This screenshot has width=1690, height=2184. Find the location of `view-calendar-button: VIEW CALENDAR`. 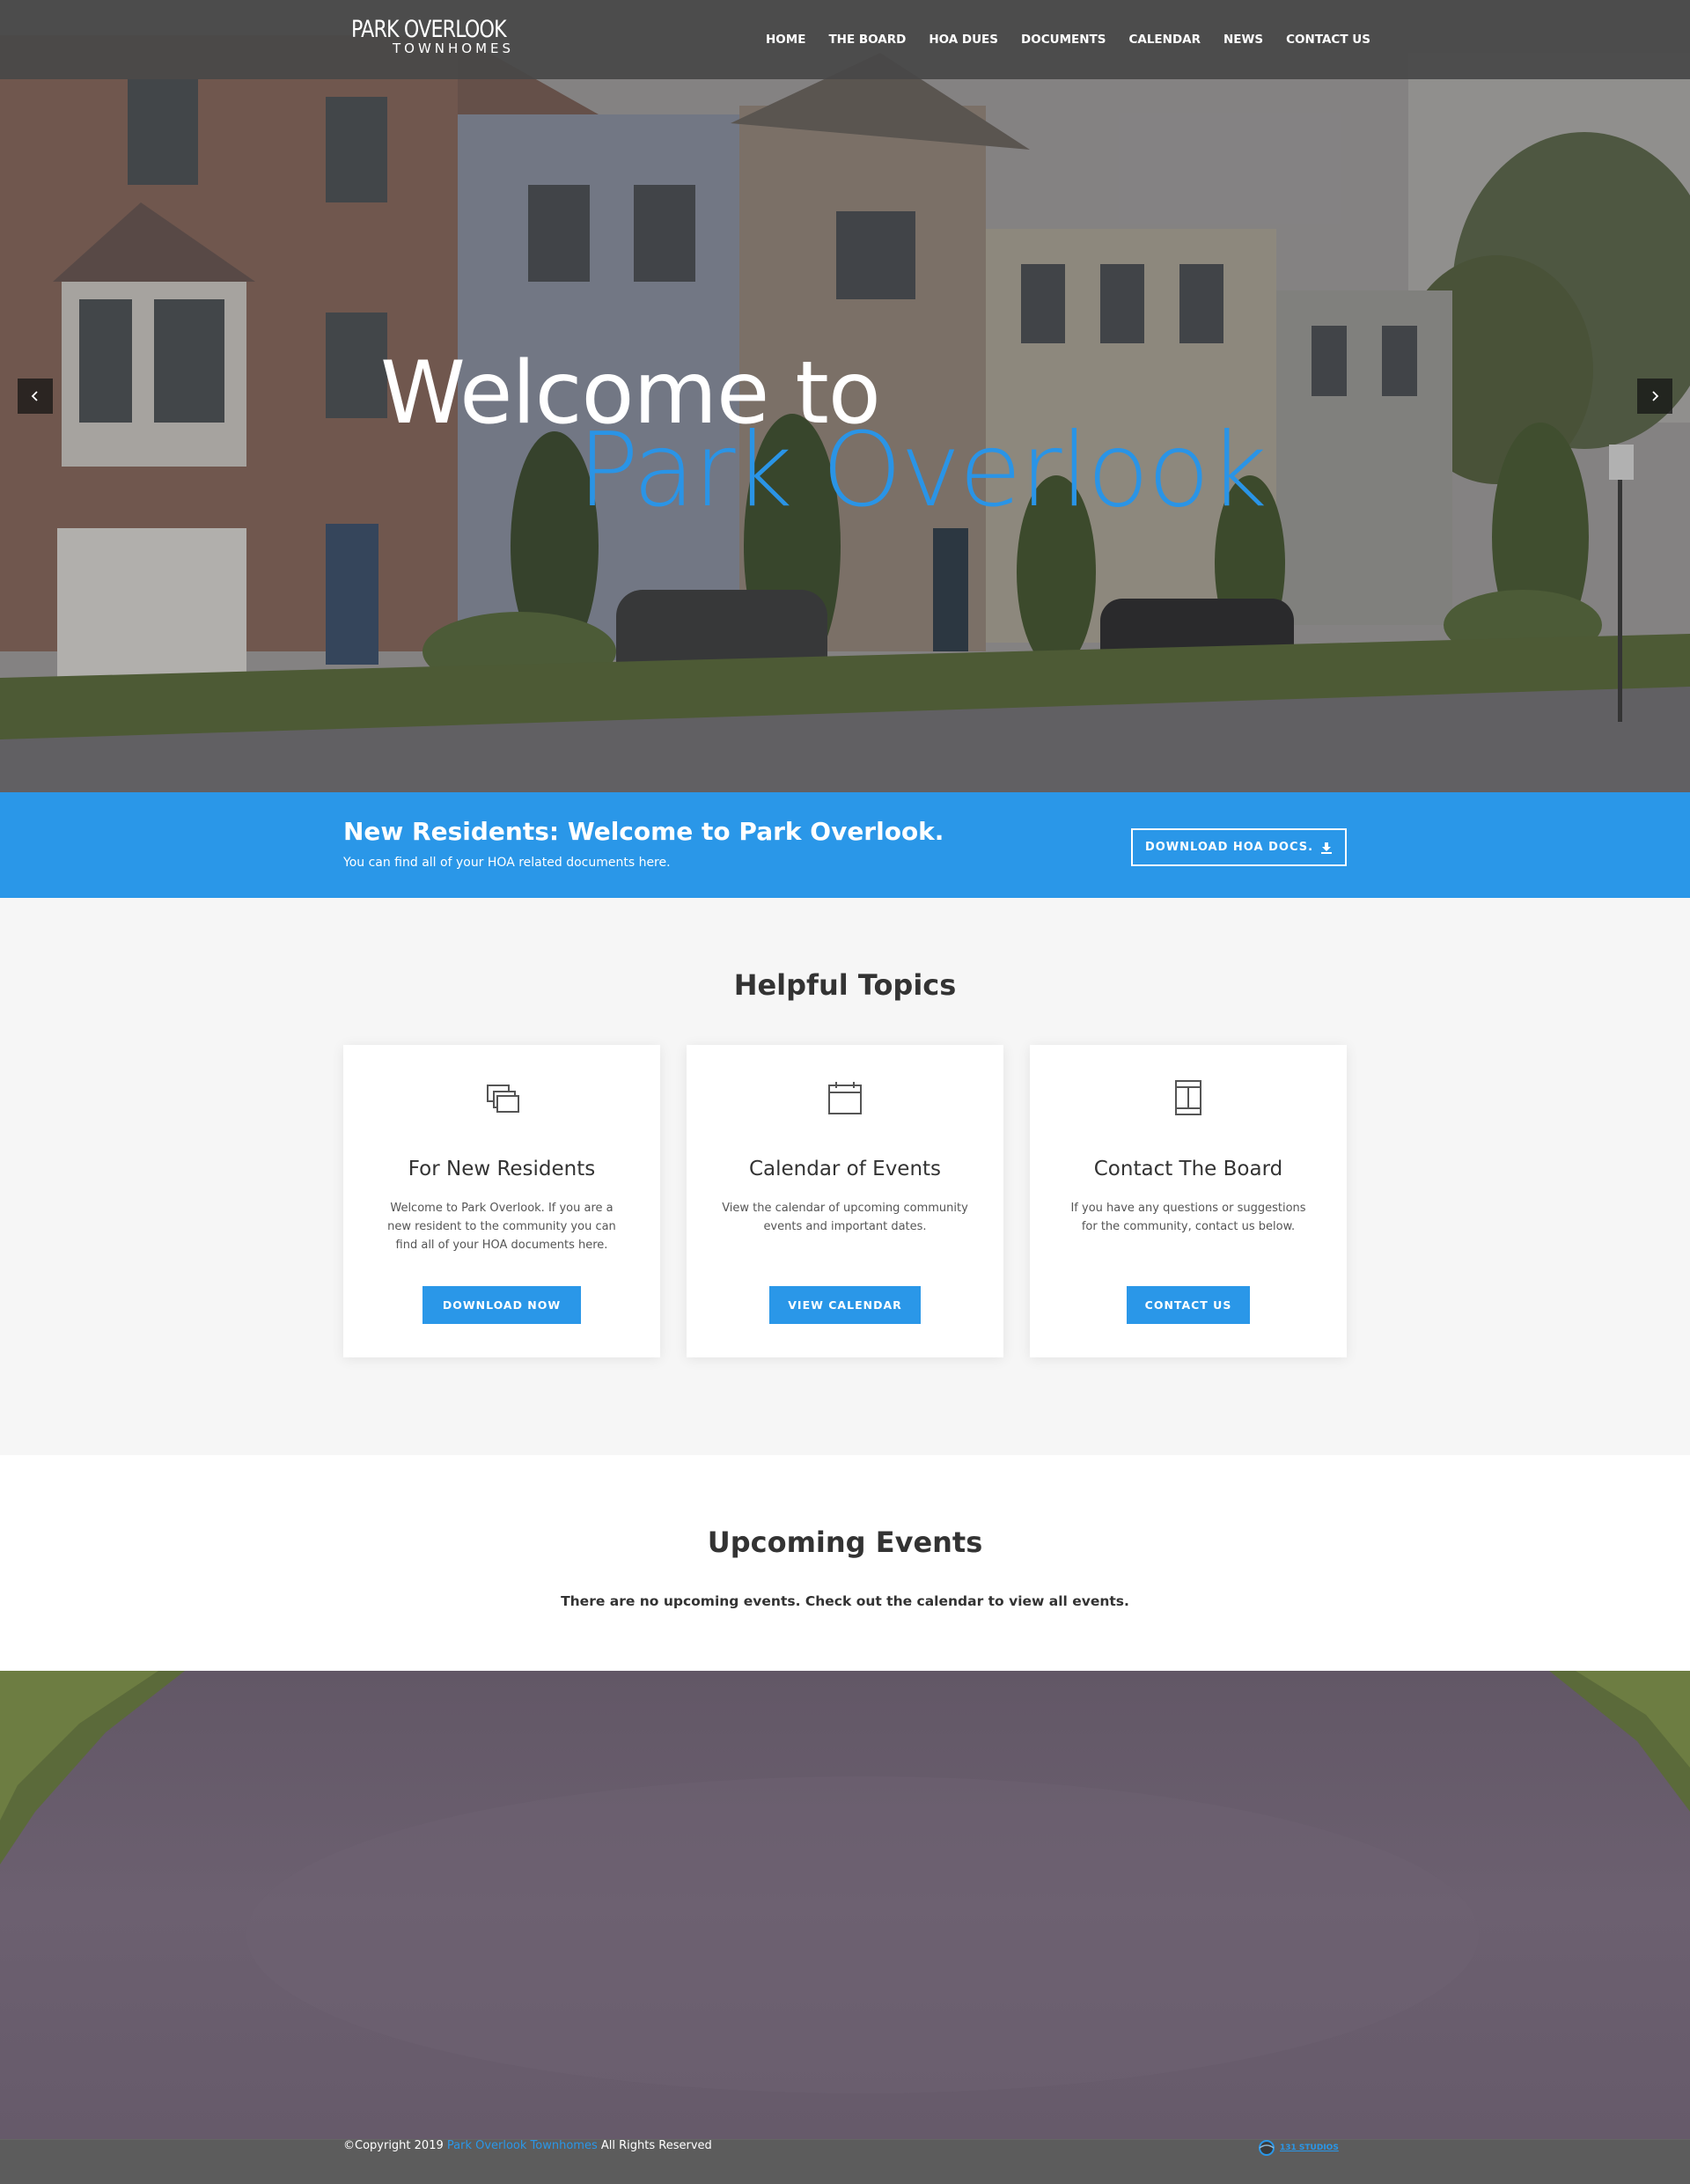

view-calendar-button: VIEW CALENDAR is located at coordinates (845, 1305).